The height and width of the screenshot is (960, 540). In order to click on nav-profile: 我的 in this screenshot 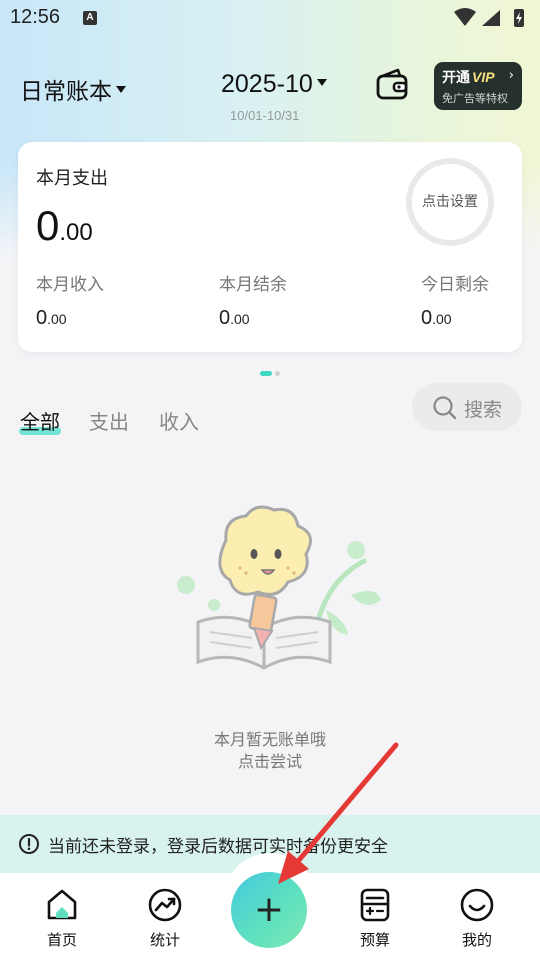, I will do `click(477, 918)`.